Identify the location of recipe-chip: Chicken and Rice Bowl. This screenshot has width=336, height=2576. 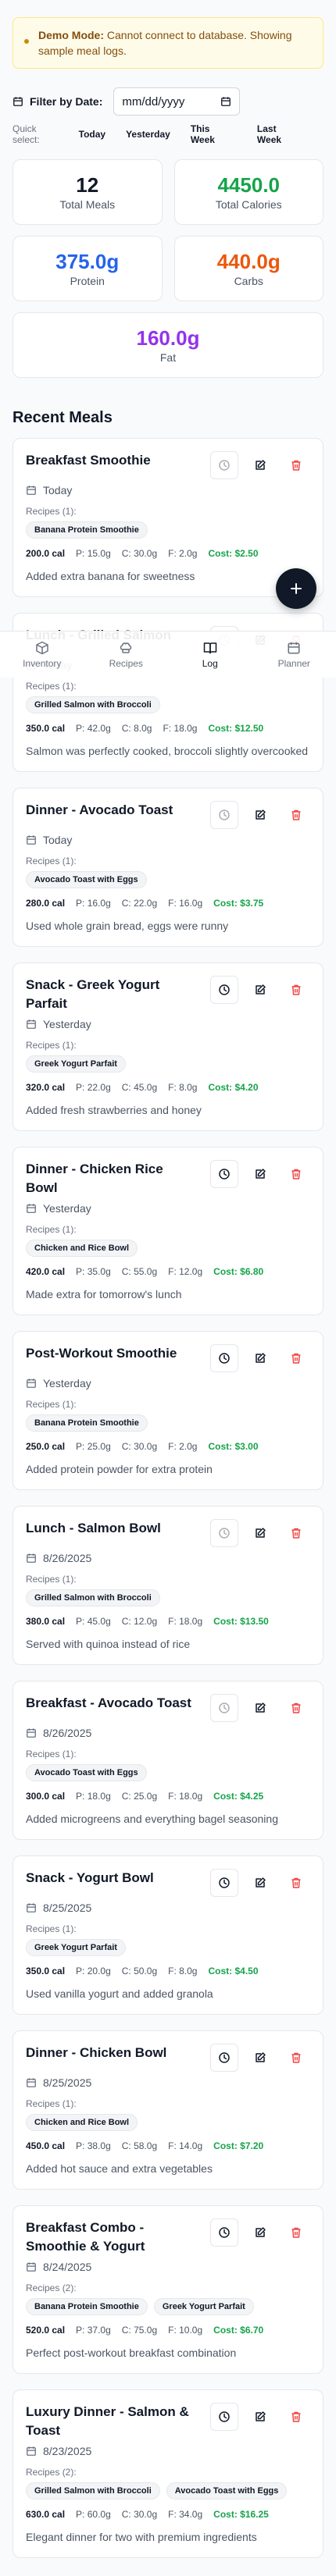
(82, 2122).